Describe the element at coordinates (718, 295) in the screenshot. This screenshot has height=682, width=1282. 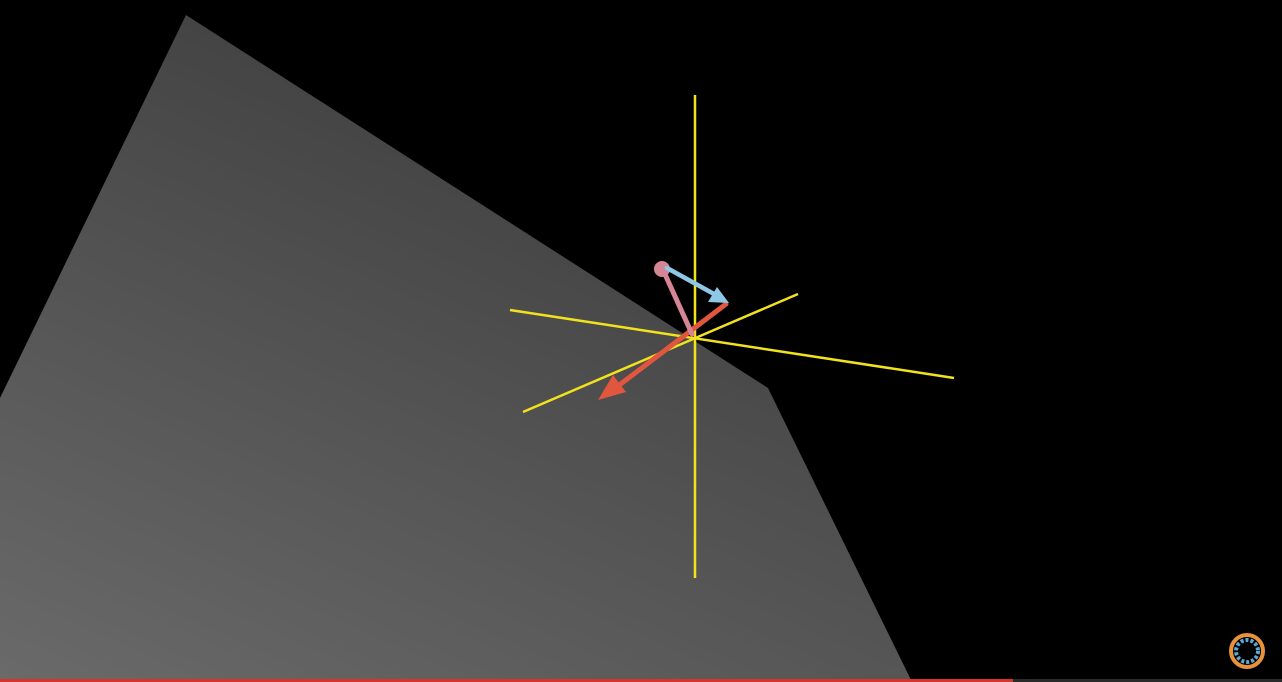
I see `blue-vector-arrowhead` at that location.